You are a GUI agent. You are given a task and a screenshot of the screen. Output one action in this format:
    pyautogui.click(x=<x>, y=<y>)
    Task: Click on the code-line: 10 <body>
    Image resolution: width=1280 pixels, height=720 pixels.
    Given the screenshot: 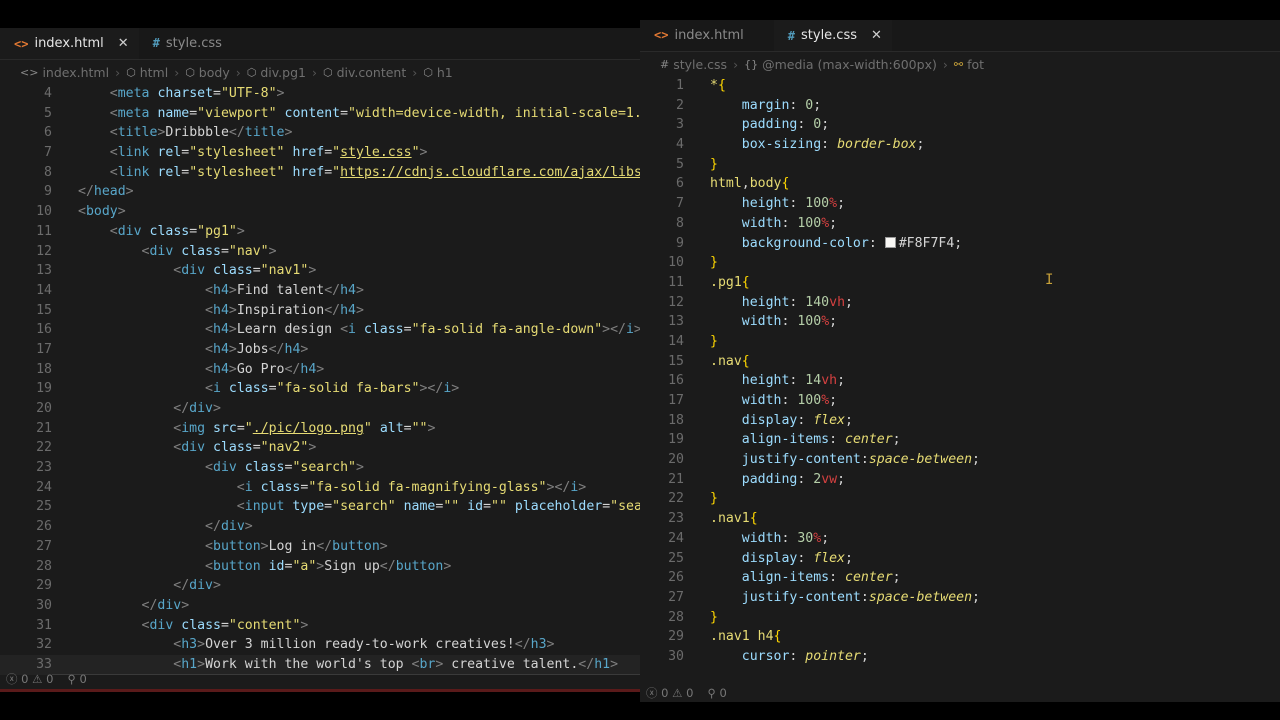 What is the action you would take?
    pyautogui.click(x=320, y=212)
    